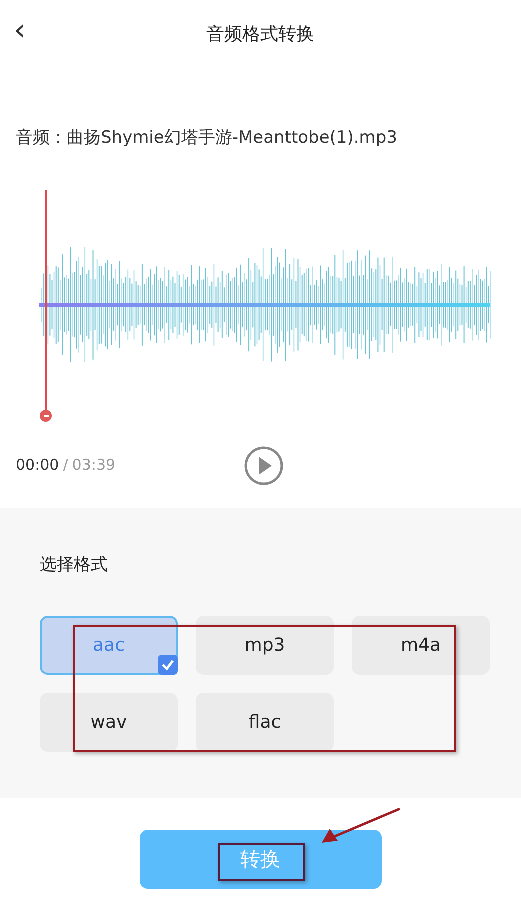  What do you see at coordinates (265, 722) in the screenshot?
I see `format-option: flac` at bounding box center [265, 722].